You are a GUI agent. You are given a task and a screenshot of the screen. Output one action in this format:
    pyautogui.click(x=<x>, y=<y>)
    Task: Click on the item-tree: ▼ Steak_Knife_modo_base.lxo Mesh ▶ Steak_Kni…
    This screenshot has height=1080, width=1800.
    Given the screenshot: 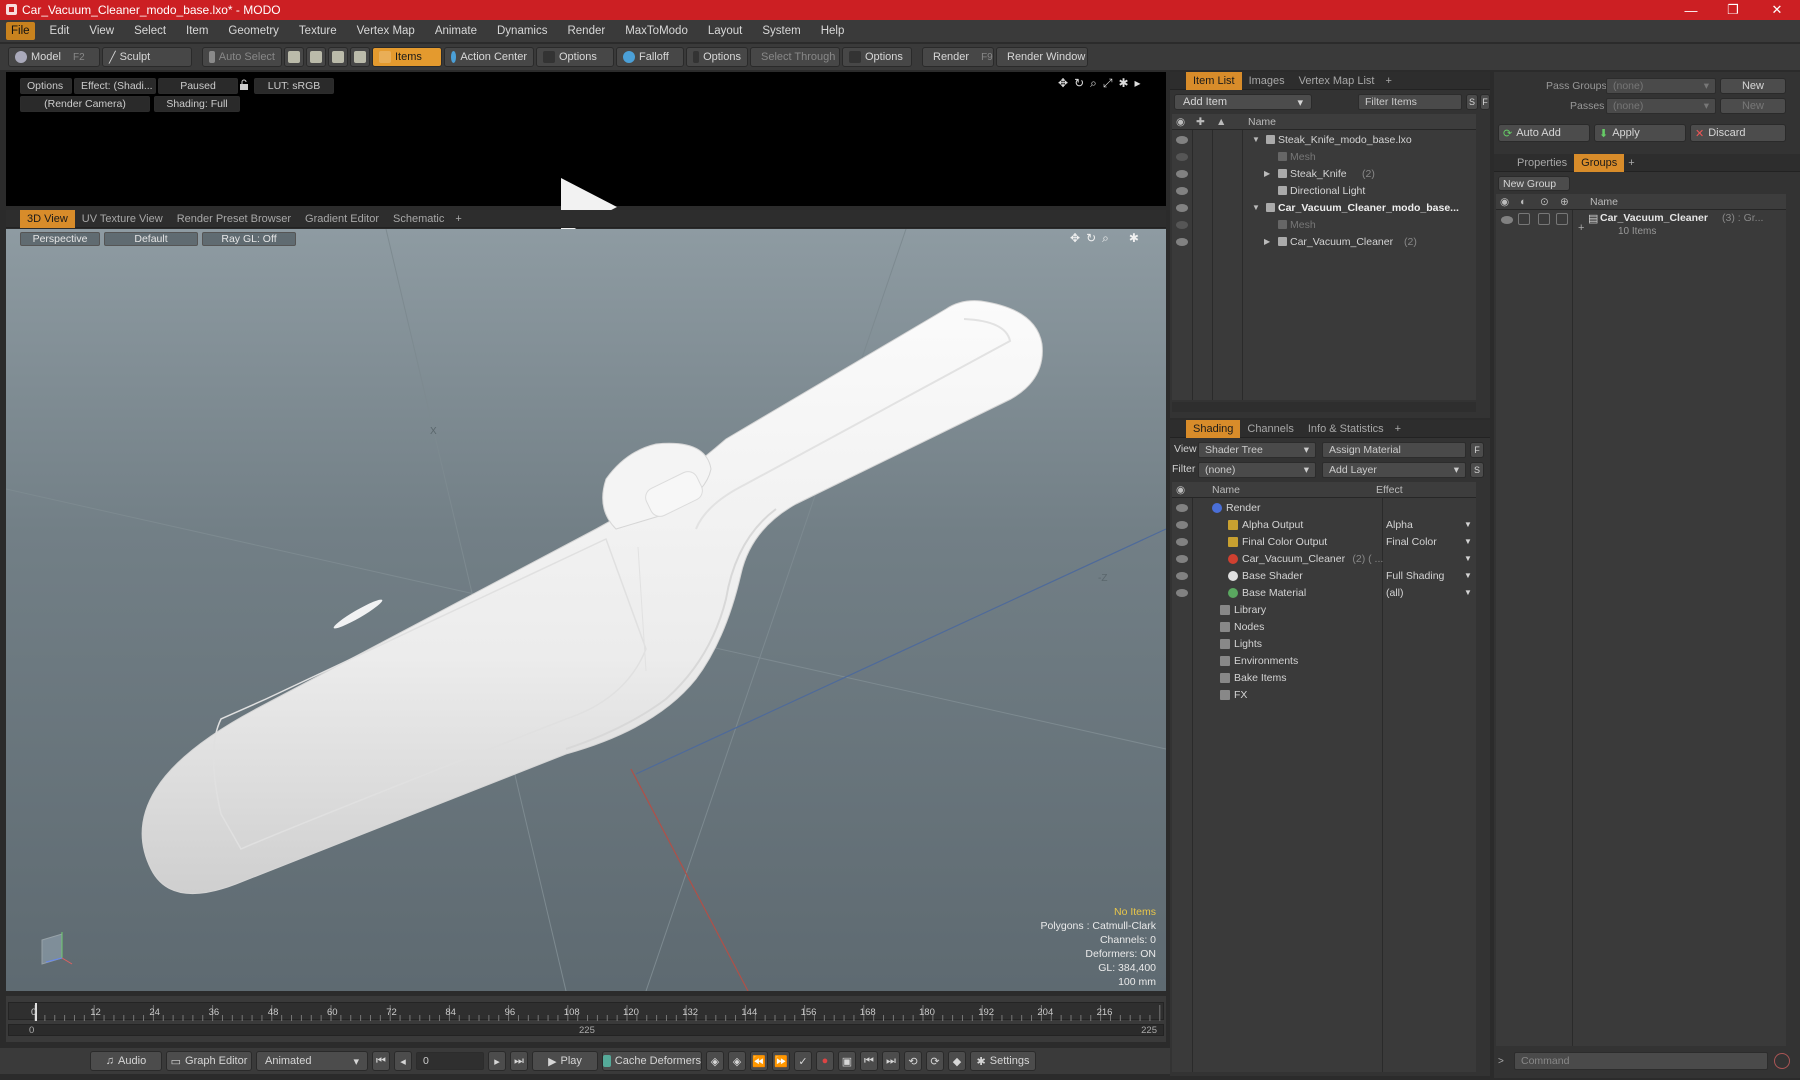 What is the action you would take?
    pyautogui.click(x=1324, y=265)
    